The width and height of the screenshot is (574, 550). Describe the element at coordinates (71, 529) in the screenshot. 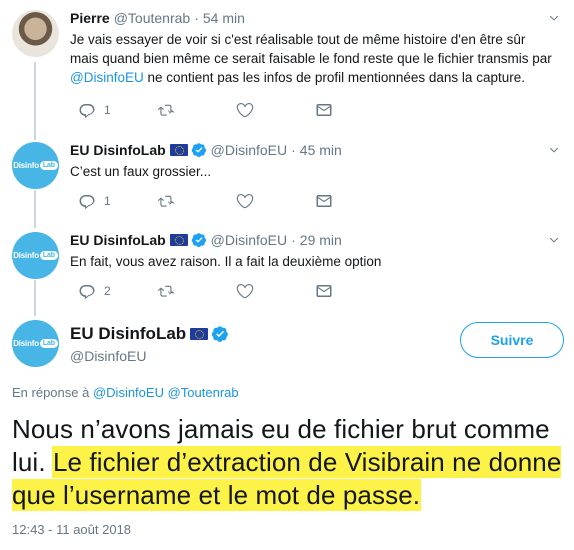

I see `tweet-timestamp: 12:43 - 11 août 2018` at that location.